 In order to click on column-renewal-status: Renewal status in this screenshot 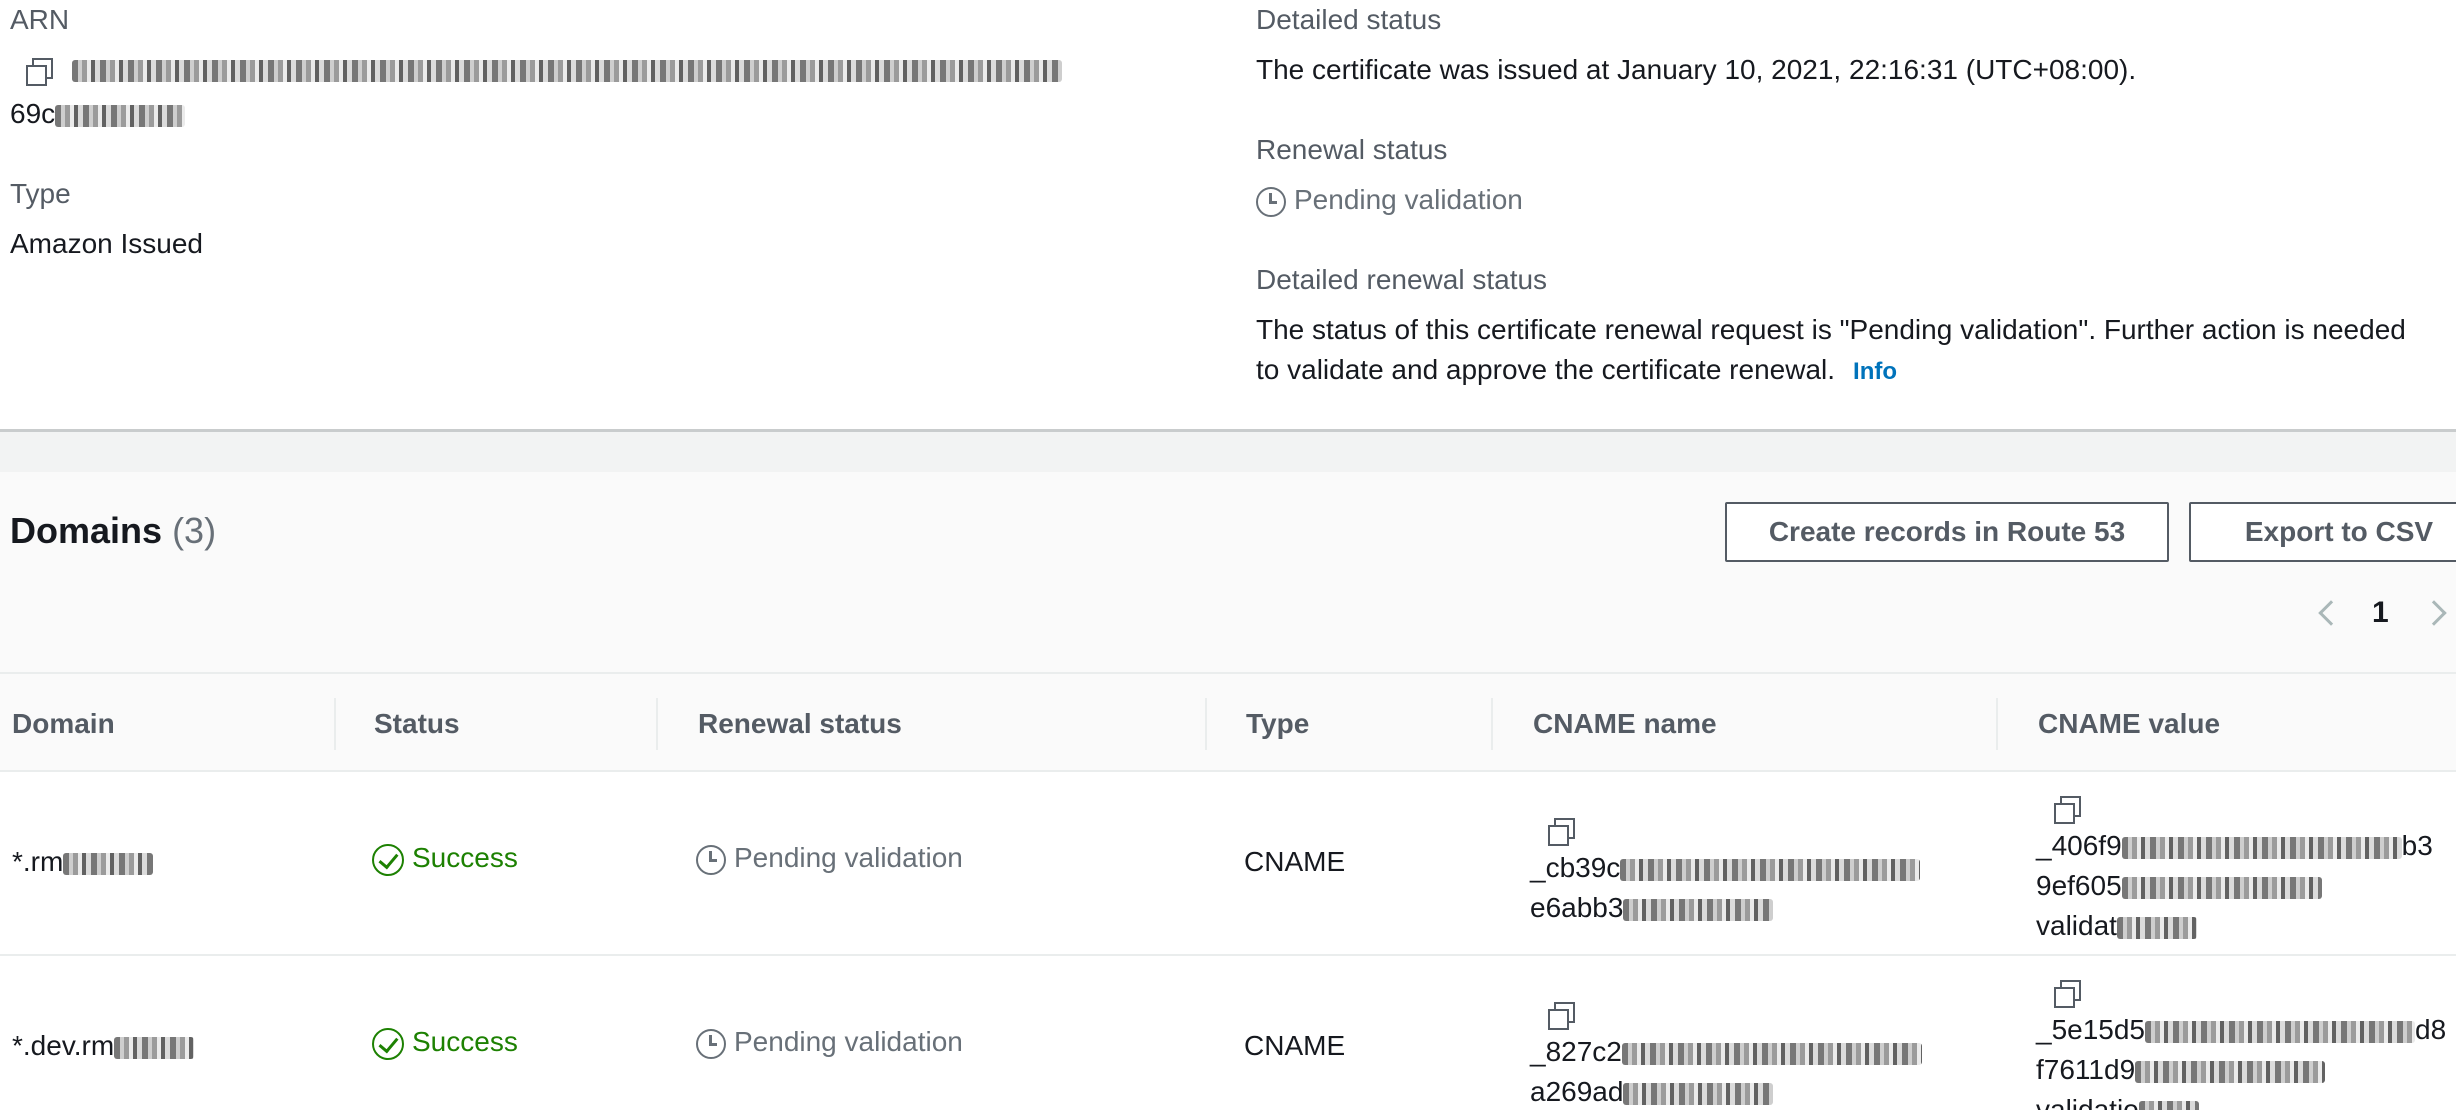, I will do `click(800, 724)`.